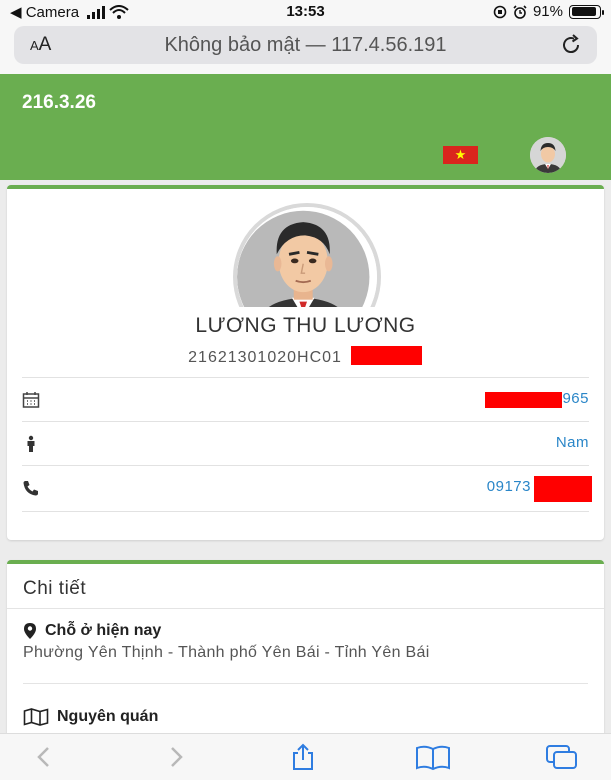 The image size is (611, 780). I want to click on person-icon, so click(31, 443).